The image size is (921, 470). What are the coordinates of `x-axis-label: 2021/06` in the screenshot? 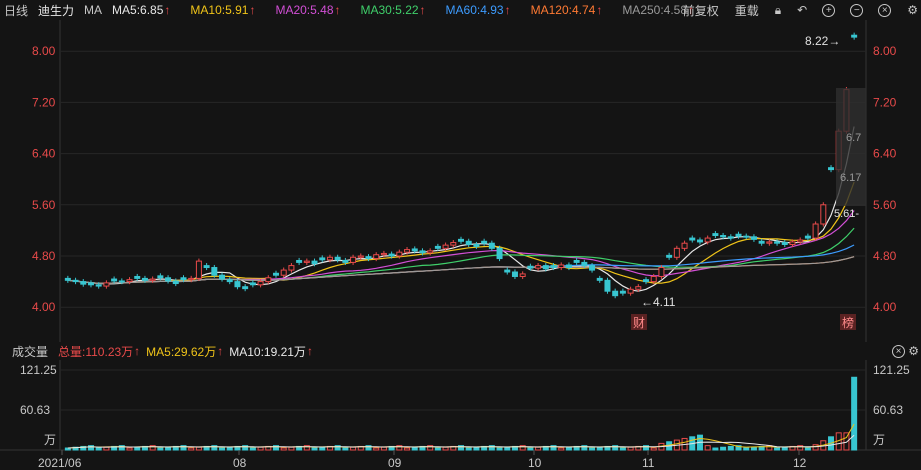 It's located at (60, 463).